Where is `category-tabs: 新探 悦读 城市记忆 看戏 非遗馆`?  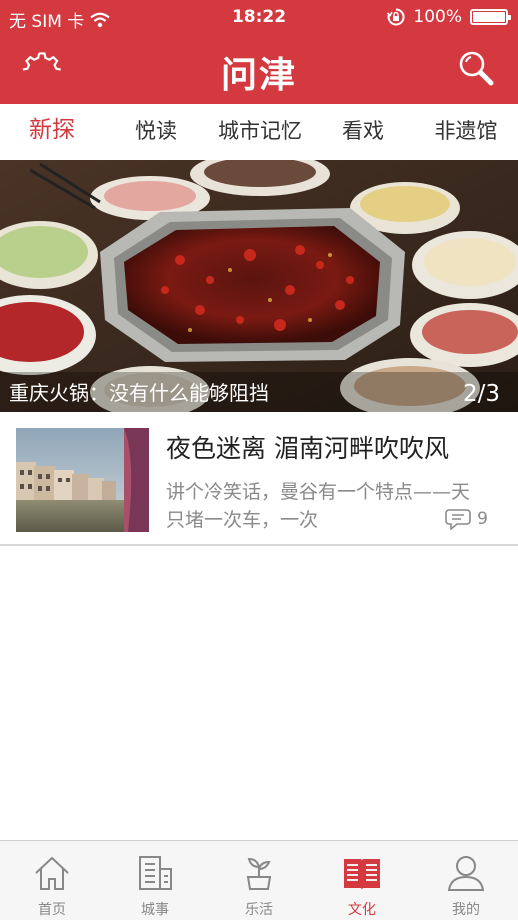
category-tabs: 新探 悦读 城市记忆 看戏 非遗馆 is located at coordinates (259, 132).